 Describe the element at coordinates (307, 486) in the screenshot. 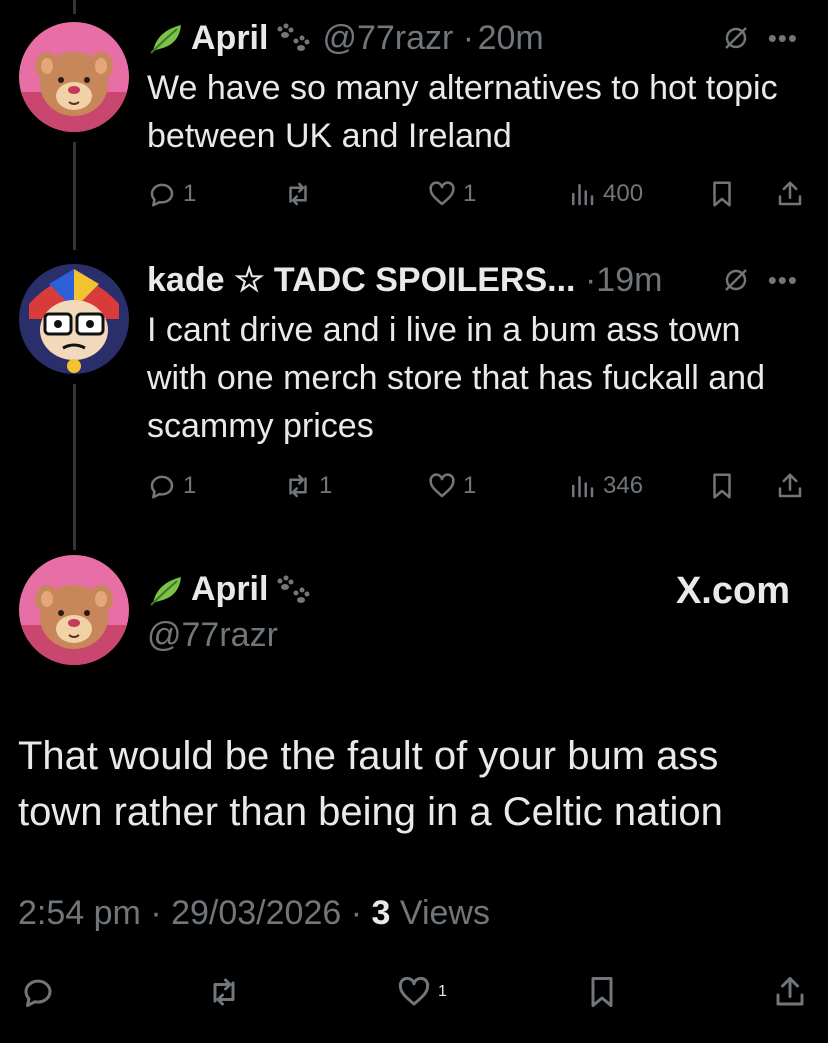

I see `repost-button: 1` at that location.